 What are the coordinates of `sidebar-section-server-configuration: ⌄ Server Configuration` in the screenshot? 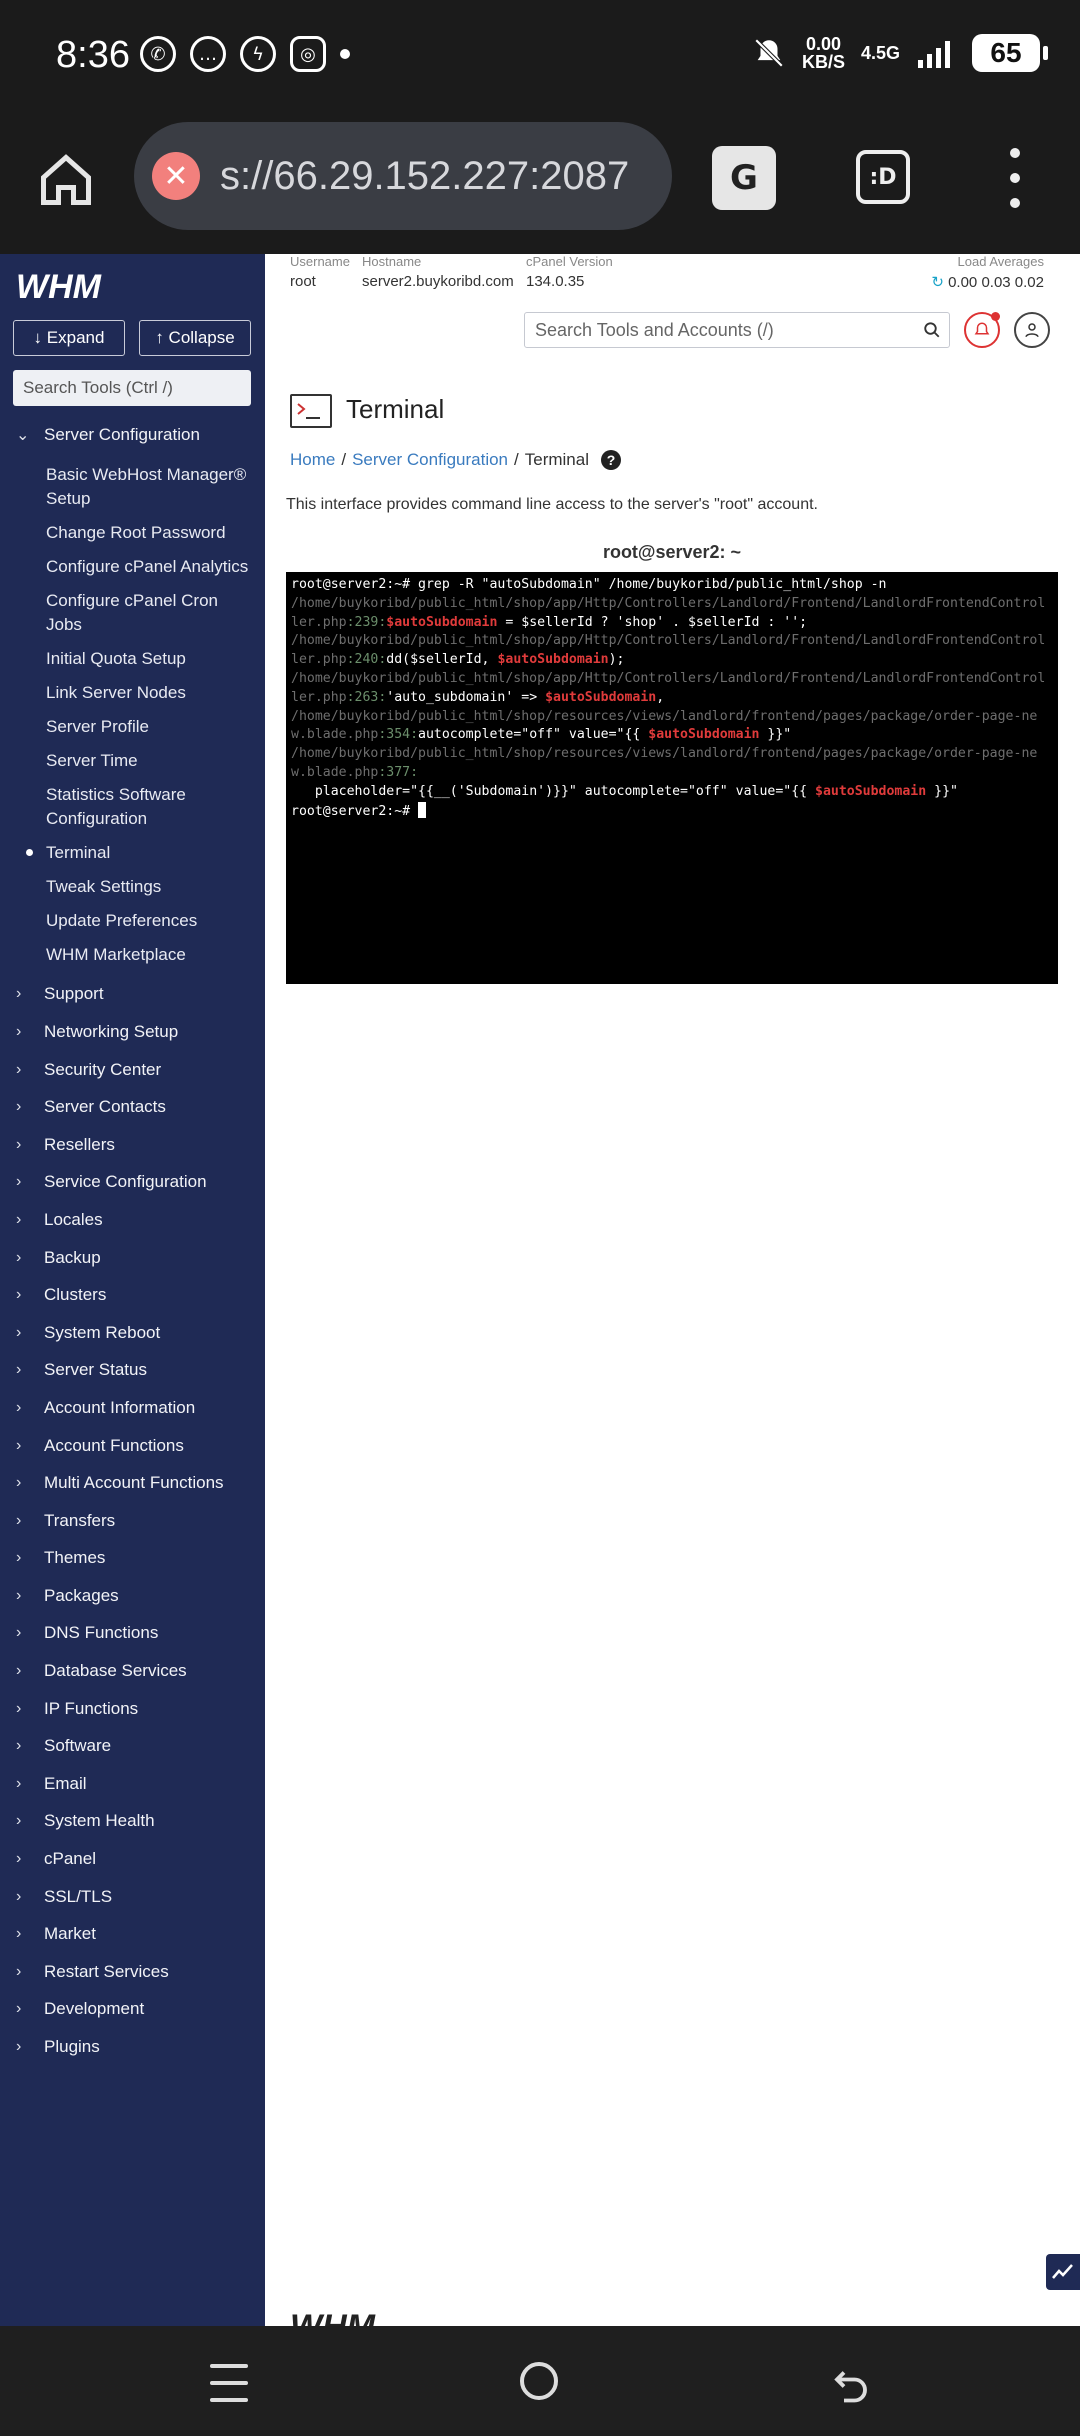 It's located at (132, 435).